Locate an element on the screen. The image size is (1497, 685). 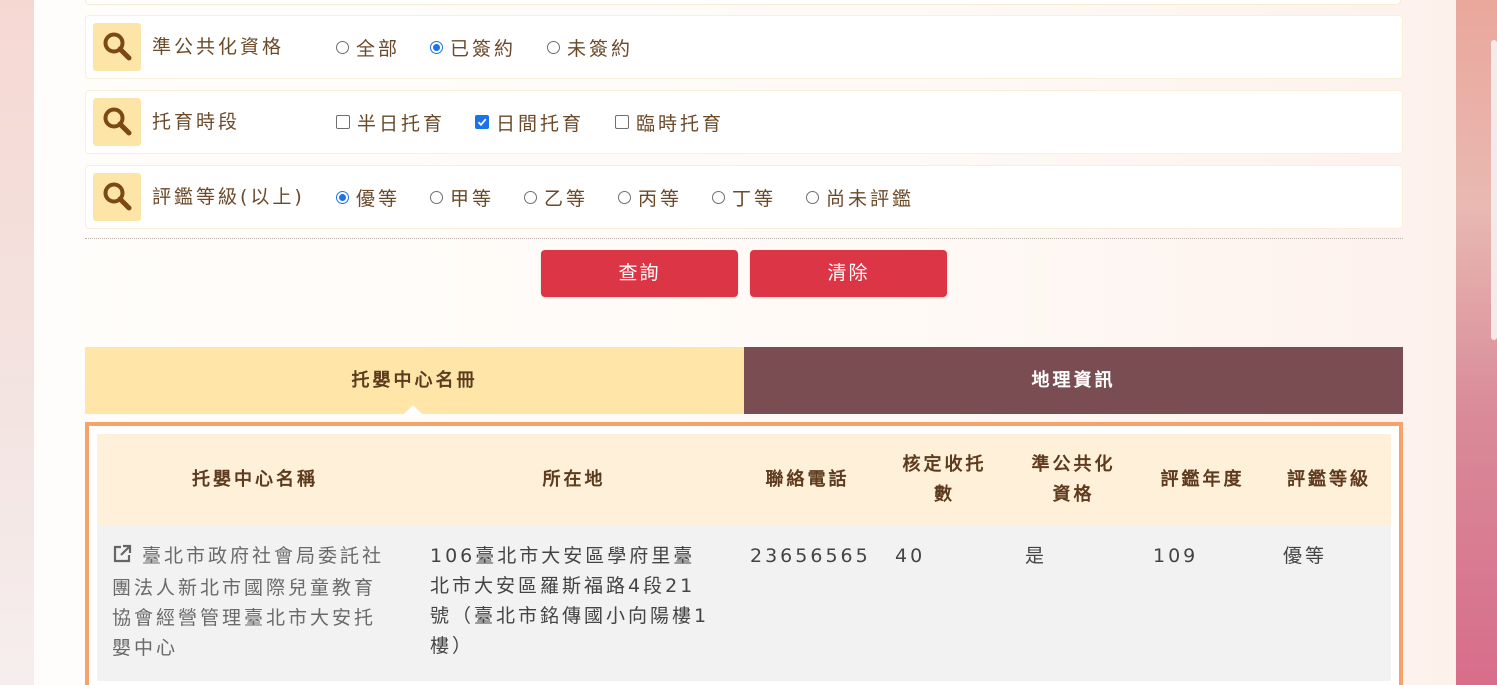
location-line: 號（臺北市銘傳國小向陽樓1 is located at coordinates (570, 616).